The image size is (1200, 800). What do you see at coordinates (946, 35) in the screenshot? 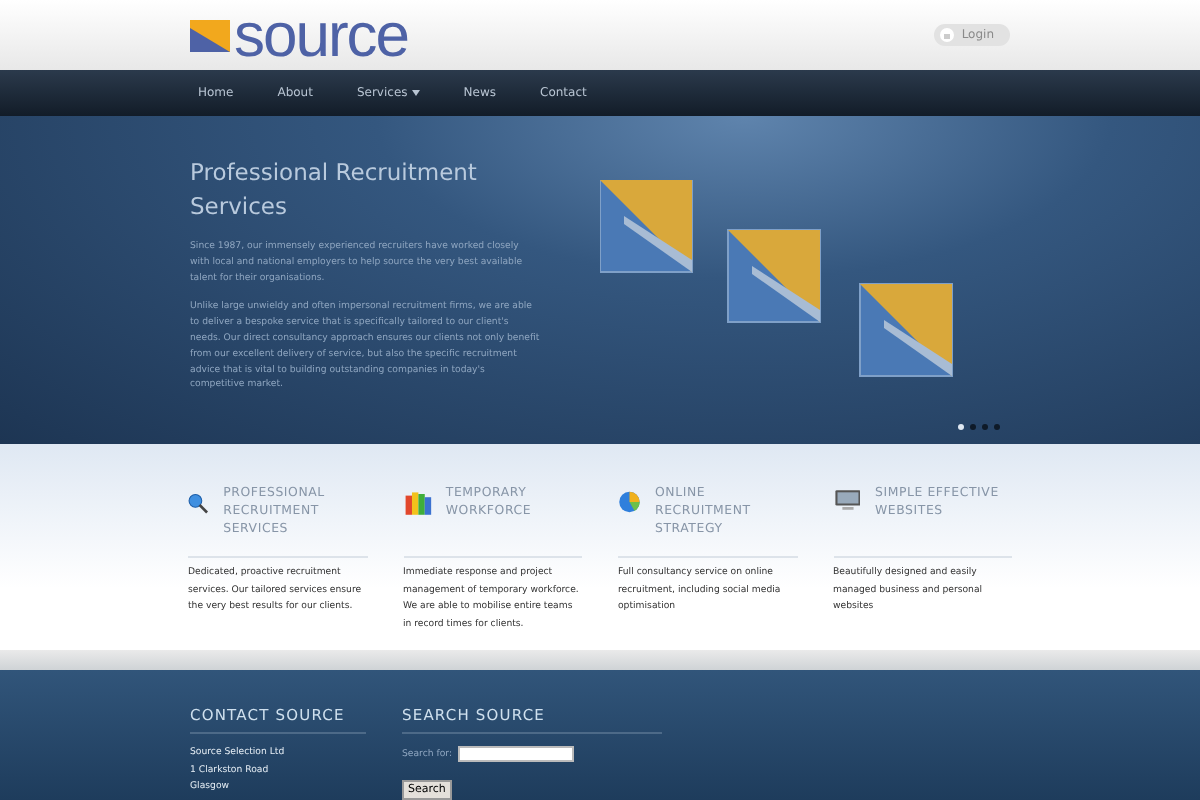
I see `lock-icon` at bounding box center [946, 35].